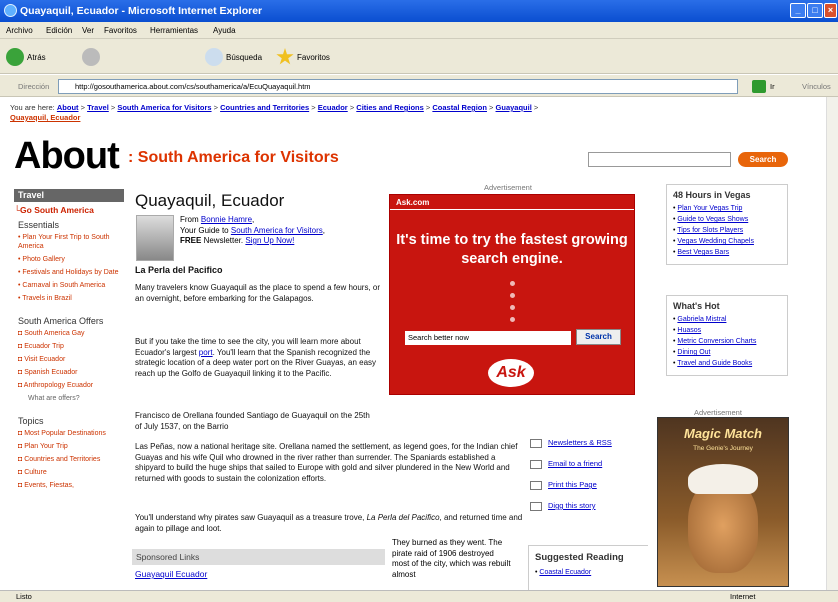  What do you see at coordinates (727, 220) in the screenshot?
I see `list-item: • Guide to Vegas Shows` at bounding box center [727, 220].